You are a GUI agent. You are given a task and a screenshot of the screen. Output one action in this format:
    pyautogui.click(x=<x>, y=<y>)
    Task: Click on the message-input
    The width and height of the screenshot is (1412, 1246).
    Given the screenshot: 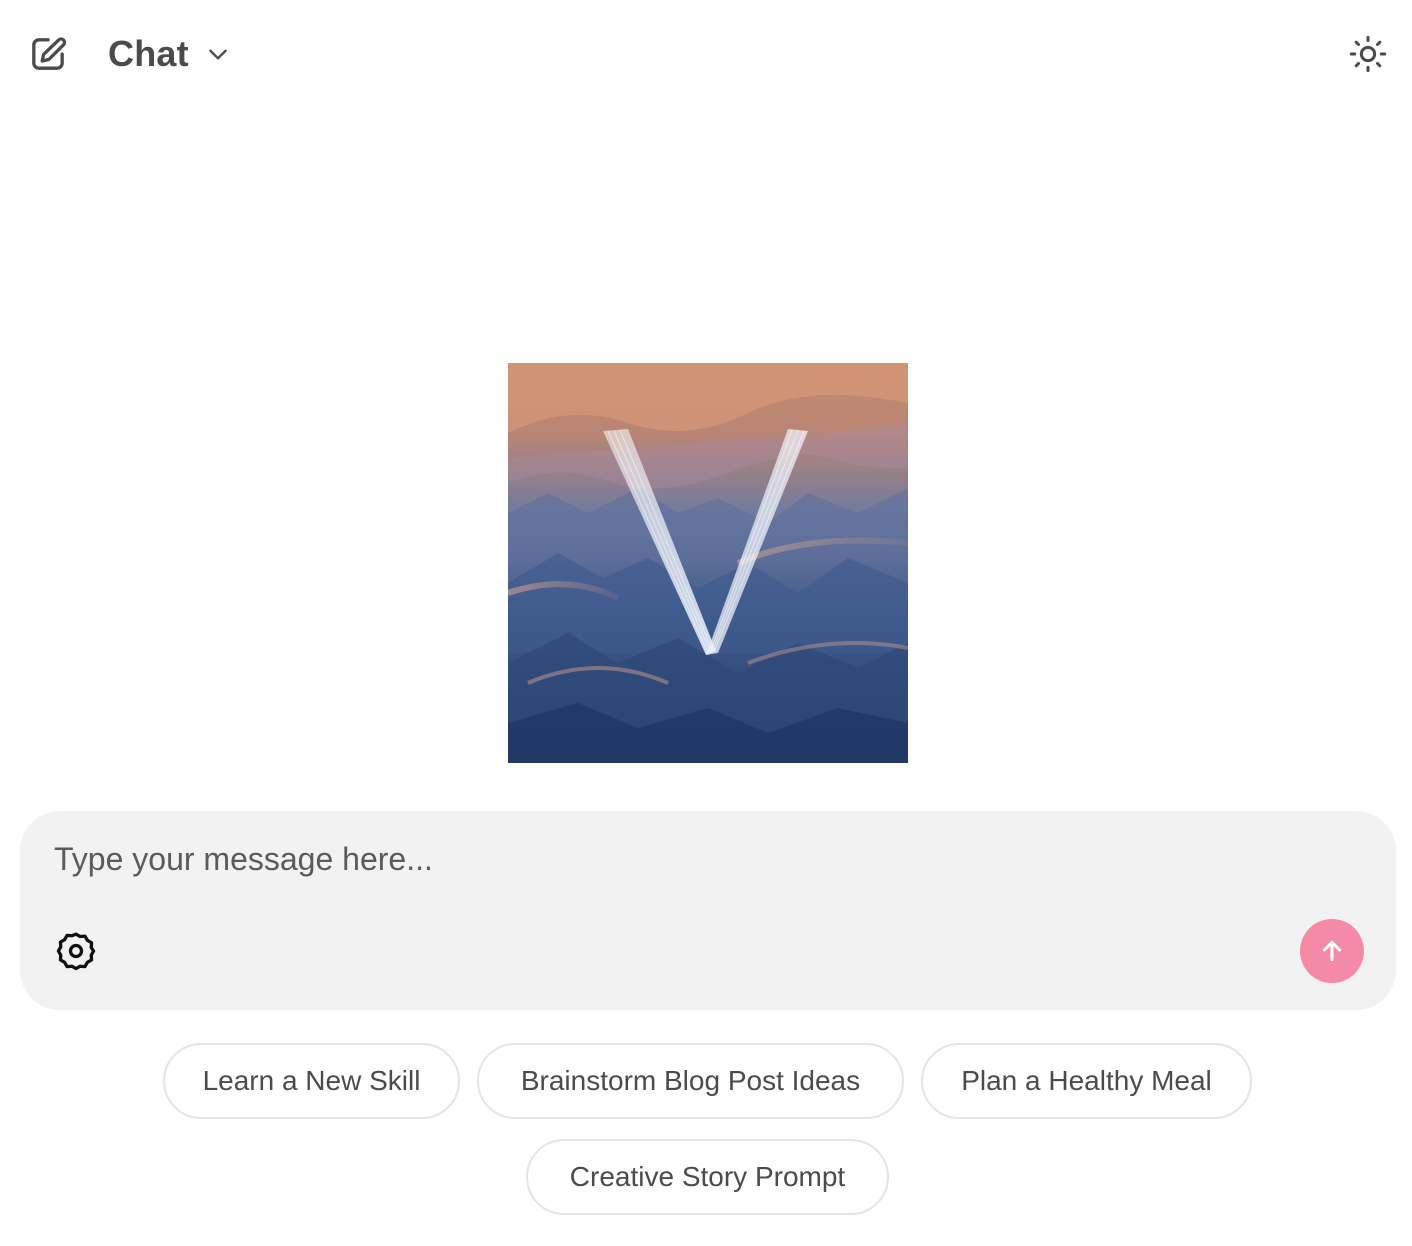 What is the action you would take?
    pyautogui.click(x=704, y=859)
    